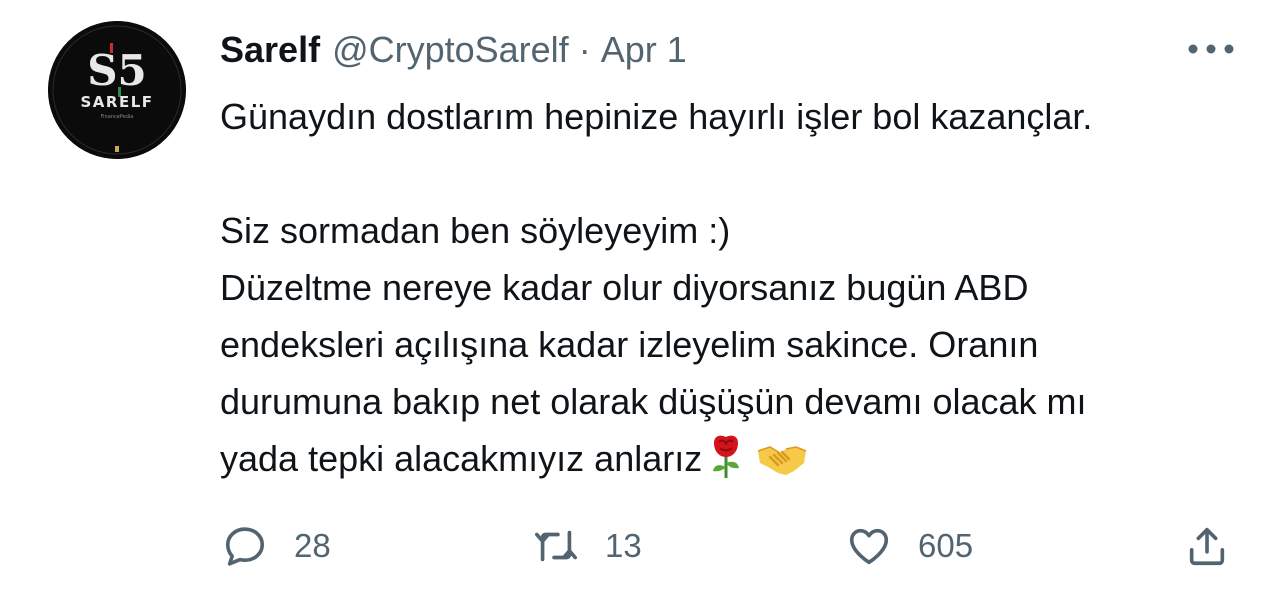  Describe the element at coordinates (116, 102) in the screenshot. I see `avatar-wordmark: SARELF` at that location.